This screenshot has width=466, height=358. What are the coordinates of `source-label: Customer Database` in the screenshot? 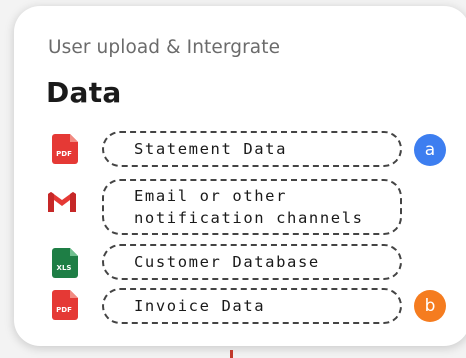 It's located at (227, 262).